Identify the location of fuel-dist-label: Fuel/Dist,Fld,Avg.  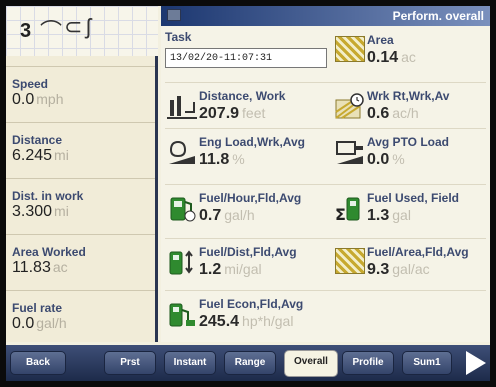
(248, 252).